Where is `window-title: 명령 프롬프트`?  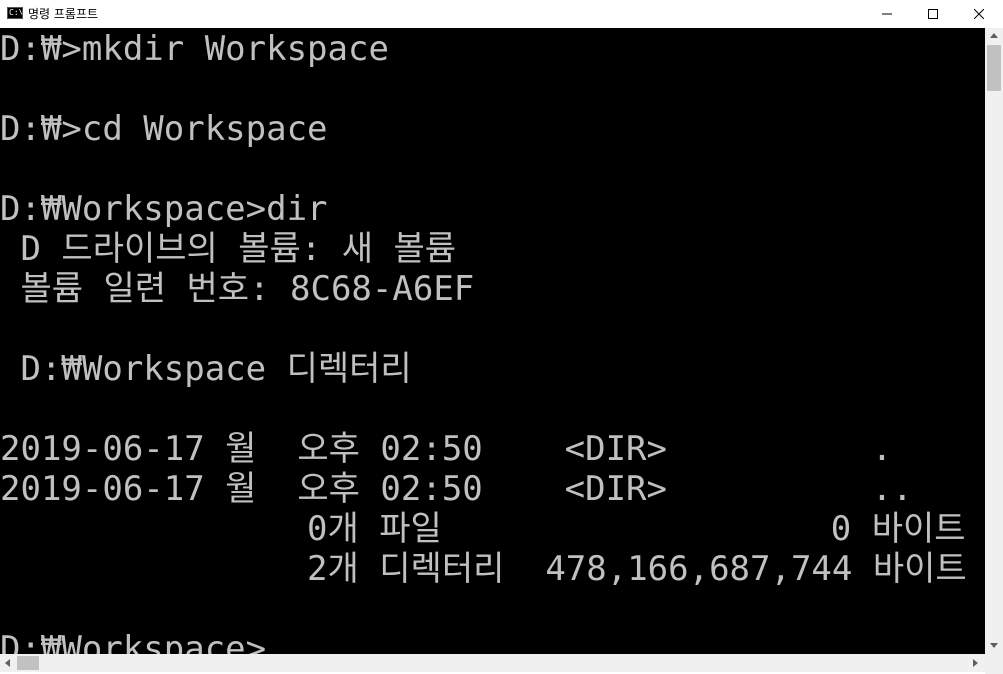
window-title: 명령 프롬프트 is located at coordinates (63, 14).